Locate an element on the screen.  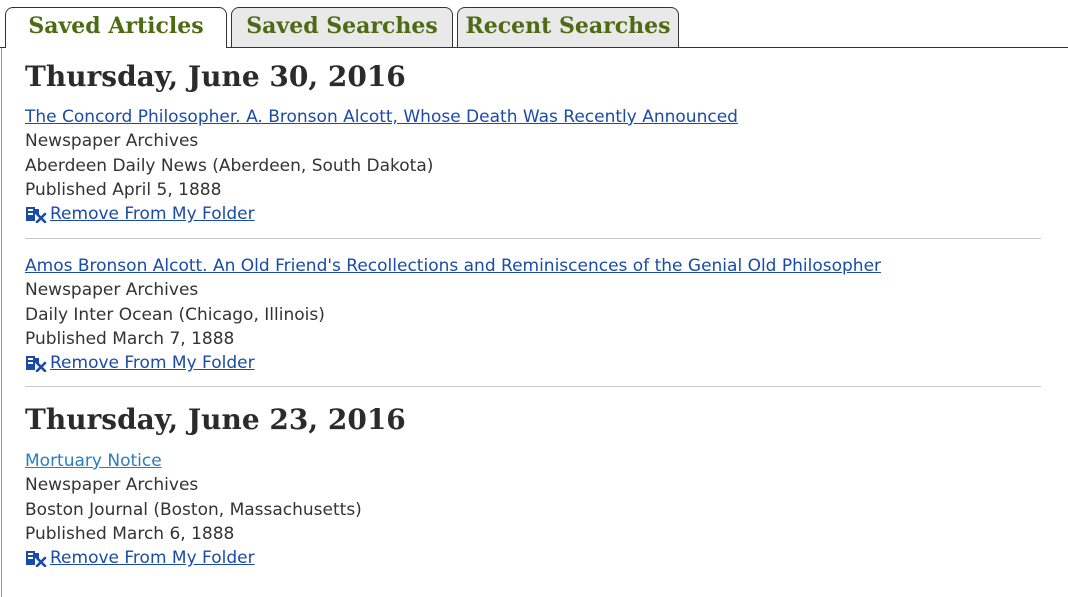
article-source: Boston Journal (Boston, Massachusetts) is located at coordinates (193, 509).